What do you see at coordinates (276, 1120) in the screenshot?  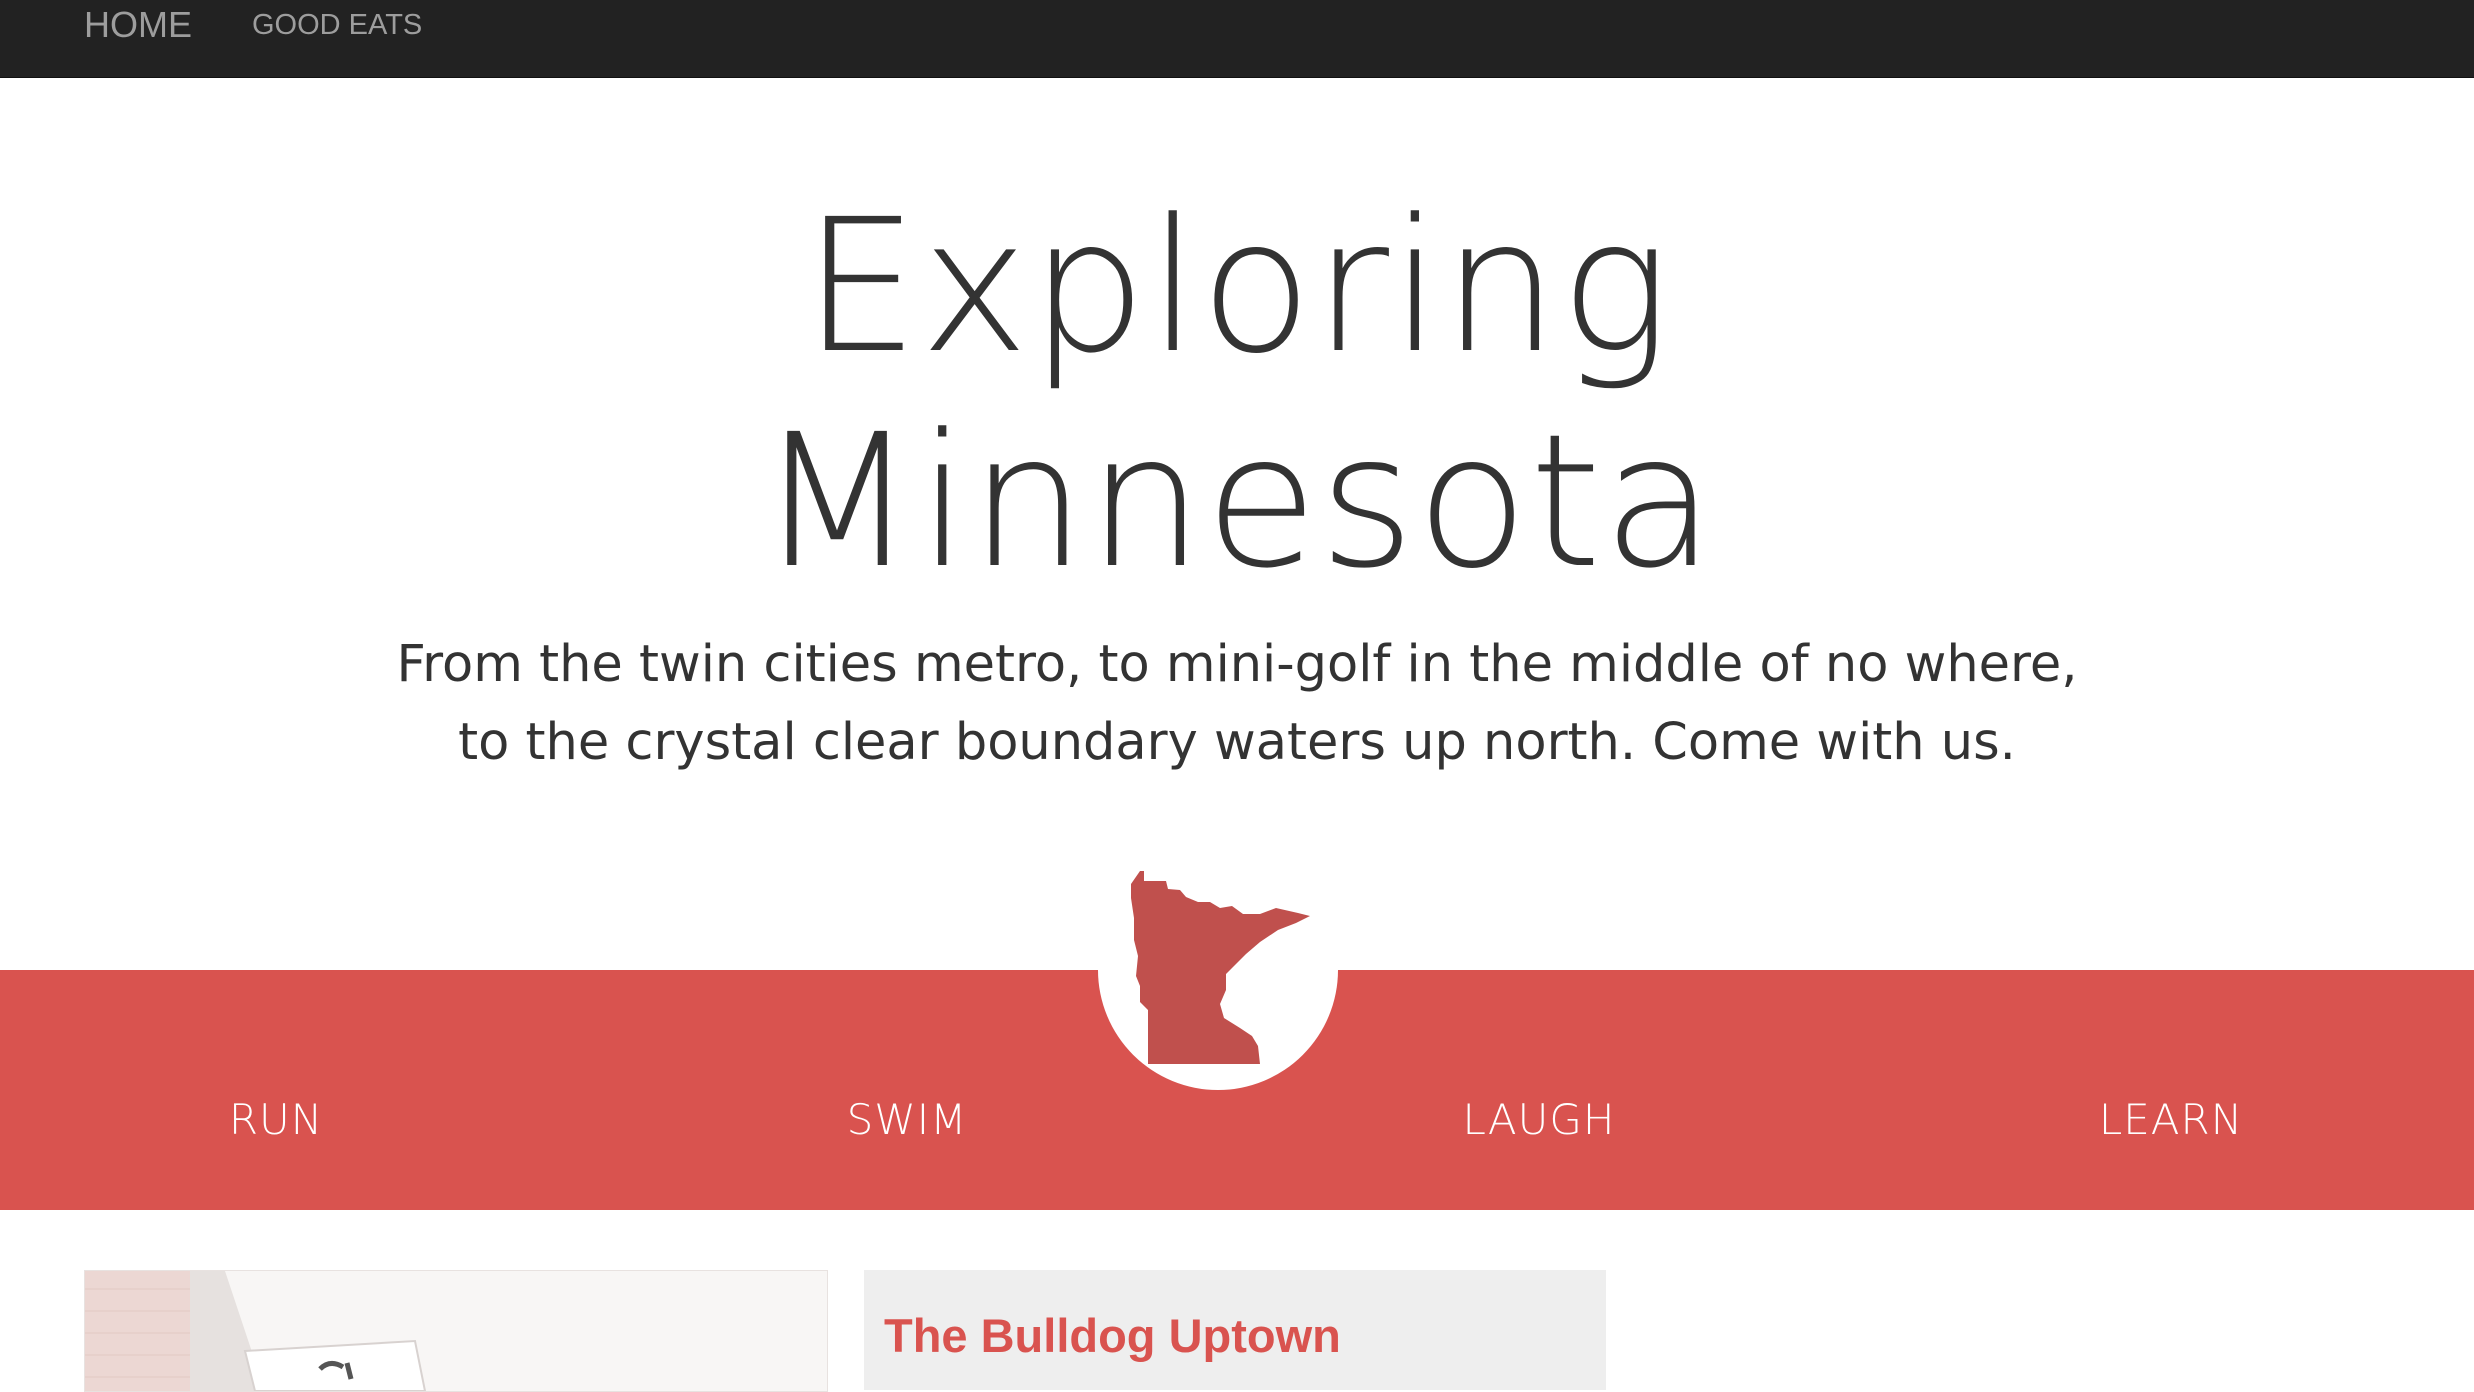 I see `activity-run: RUN` at bounding box center [276, 1120].